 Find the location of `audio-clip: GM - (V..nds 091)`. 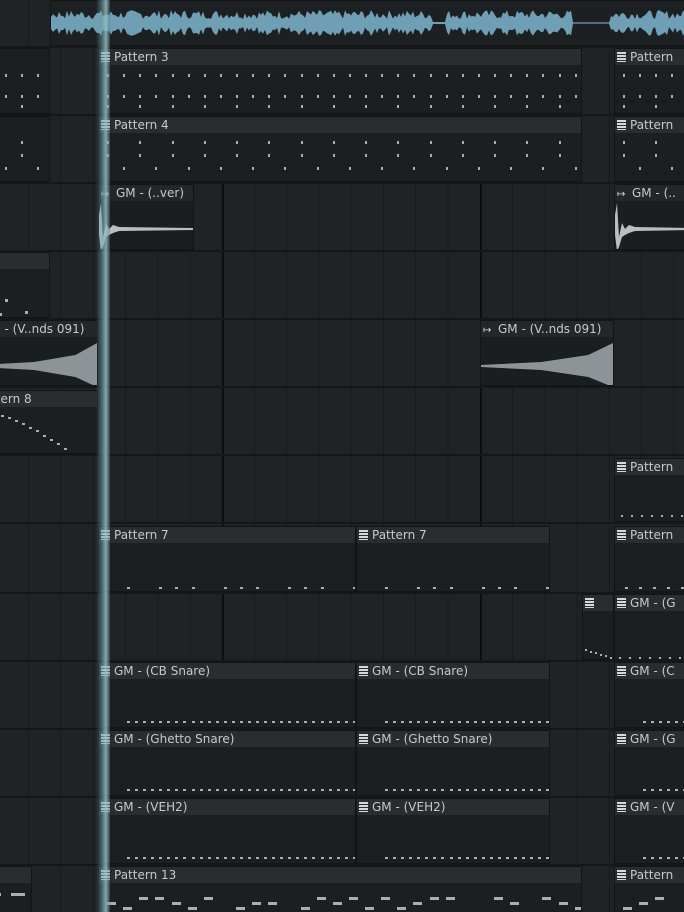

audio-clip: GM - (V..nds 091) is located at coordinates (49, 353).